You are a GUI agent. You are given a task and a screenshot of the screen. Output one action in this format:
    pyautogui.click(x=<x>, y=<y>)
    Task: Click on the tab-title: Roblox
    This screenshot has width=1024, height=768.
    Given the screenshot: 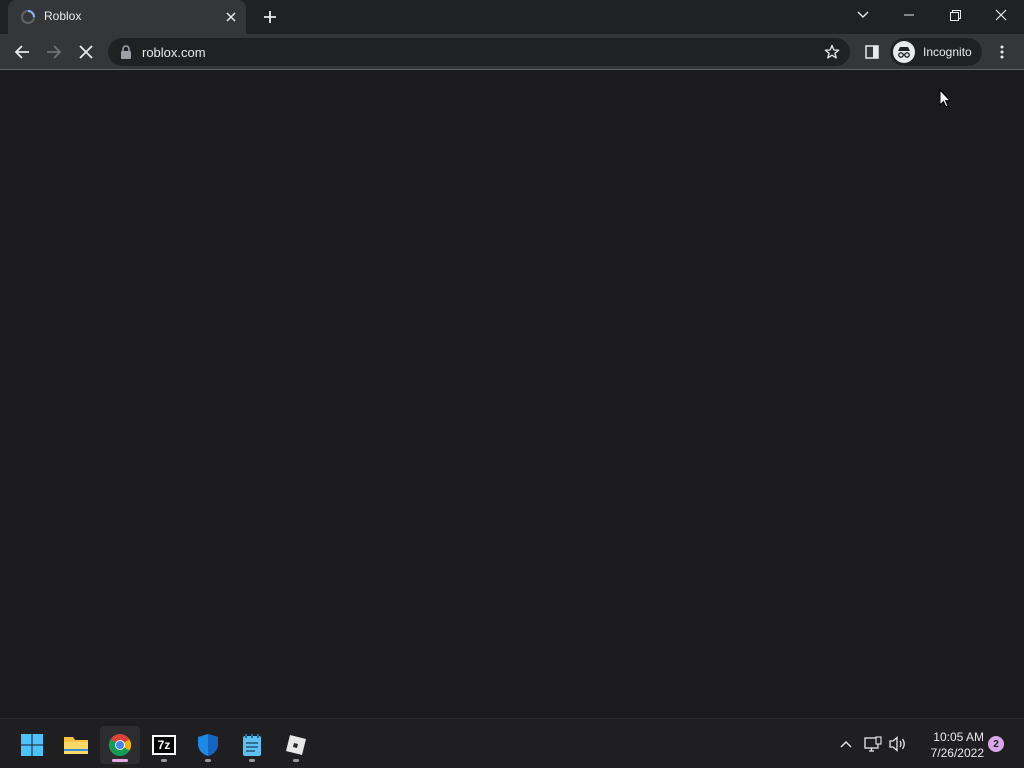 What is the action you would take?
    pyautogui.click(x=63, y=16)
    